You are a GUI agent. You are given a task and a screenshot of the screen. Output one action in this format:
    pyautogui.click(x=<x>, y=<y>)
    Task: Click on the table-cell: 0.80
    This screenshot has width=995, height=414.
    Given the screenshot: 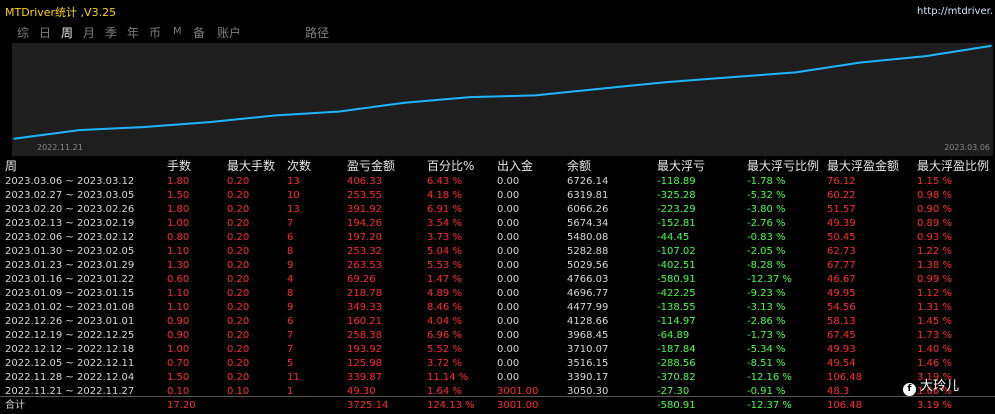 What is the action you would take?
    pyautogui.click(x=178, y=237)
    